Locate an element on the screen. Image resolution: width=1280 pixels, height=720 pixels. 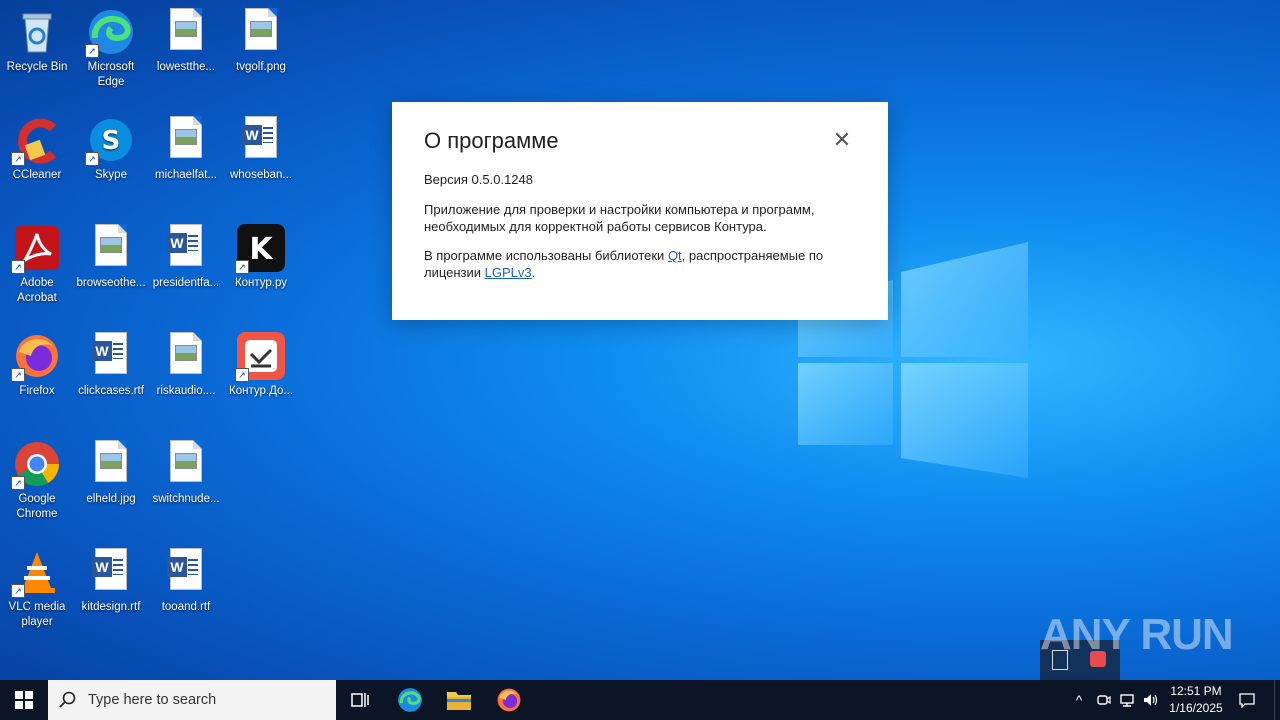
qt-link: Qt is located at coordinates (675, 255).